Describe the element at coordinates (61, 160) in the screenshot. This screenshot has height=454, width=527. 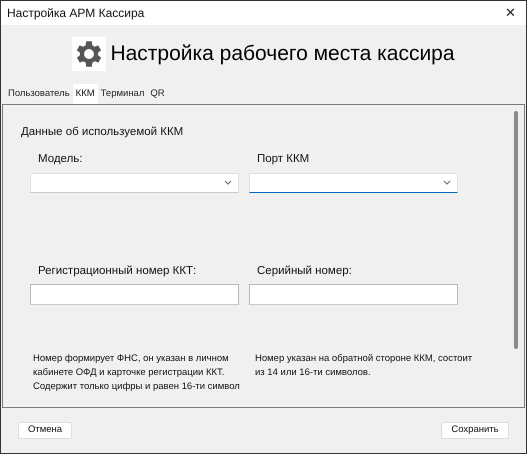
I see `field-label: Модель:` at that location.